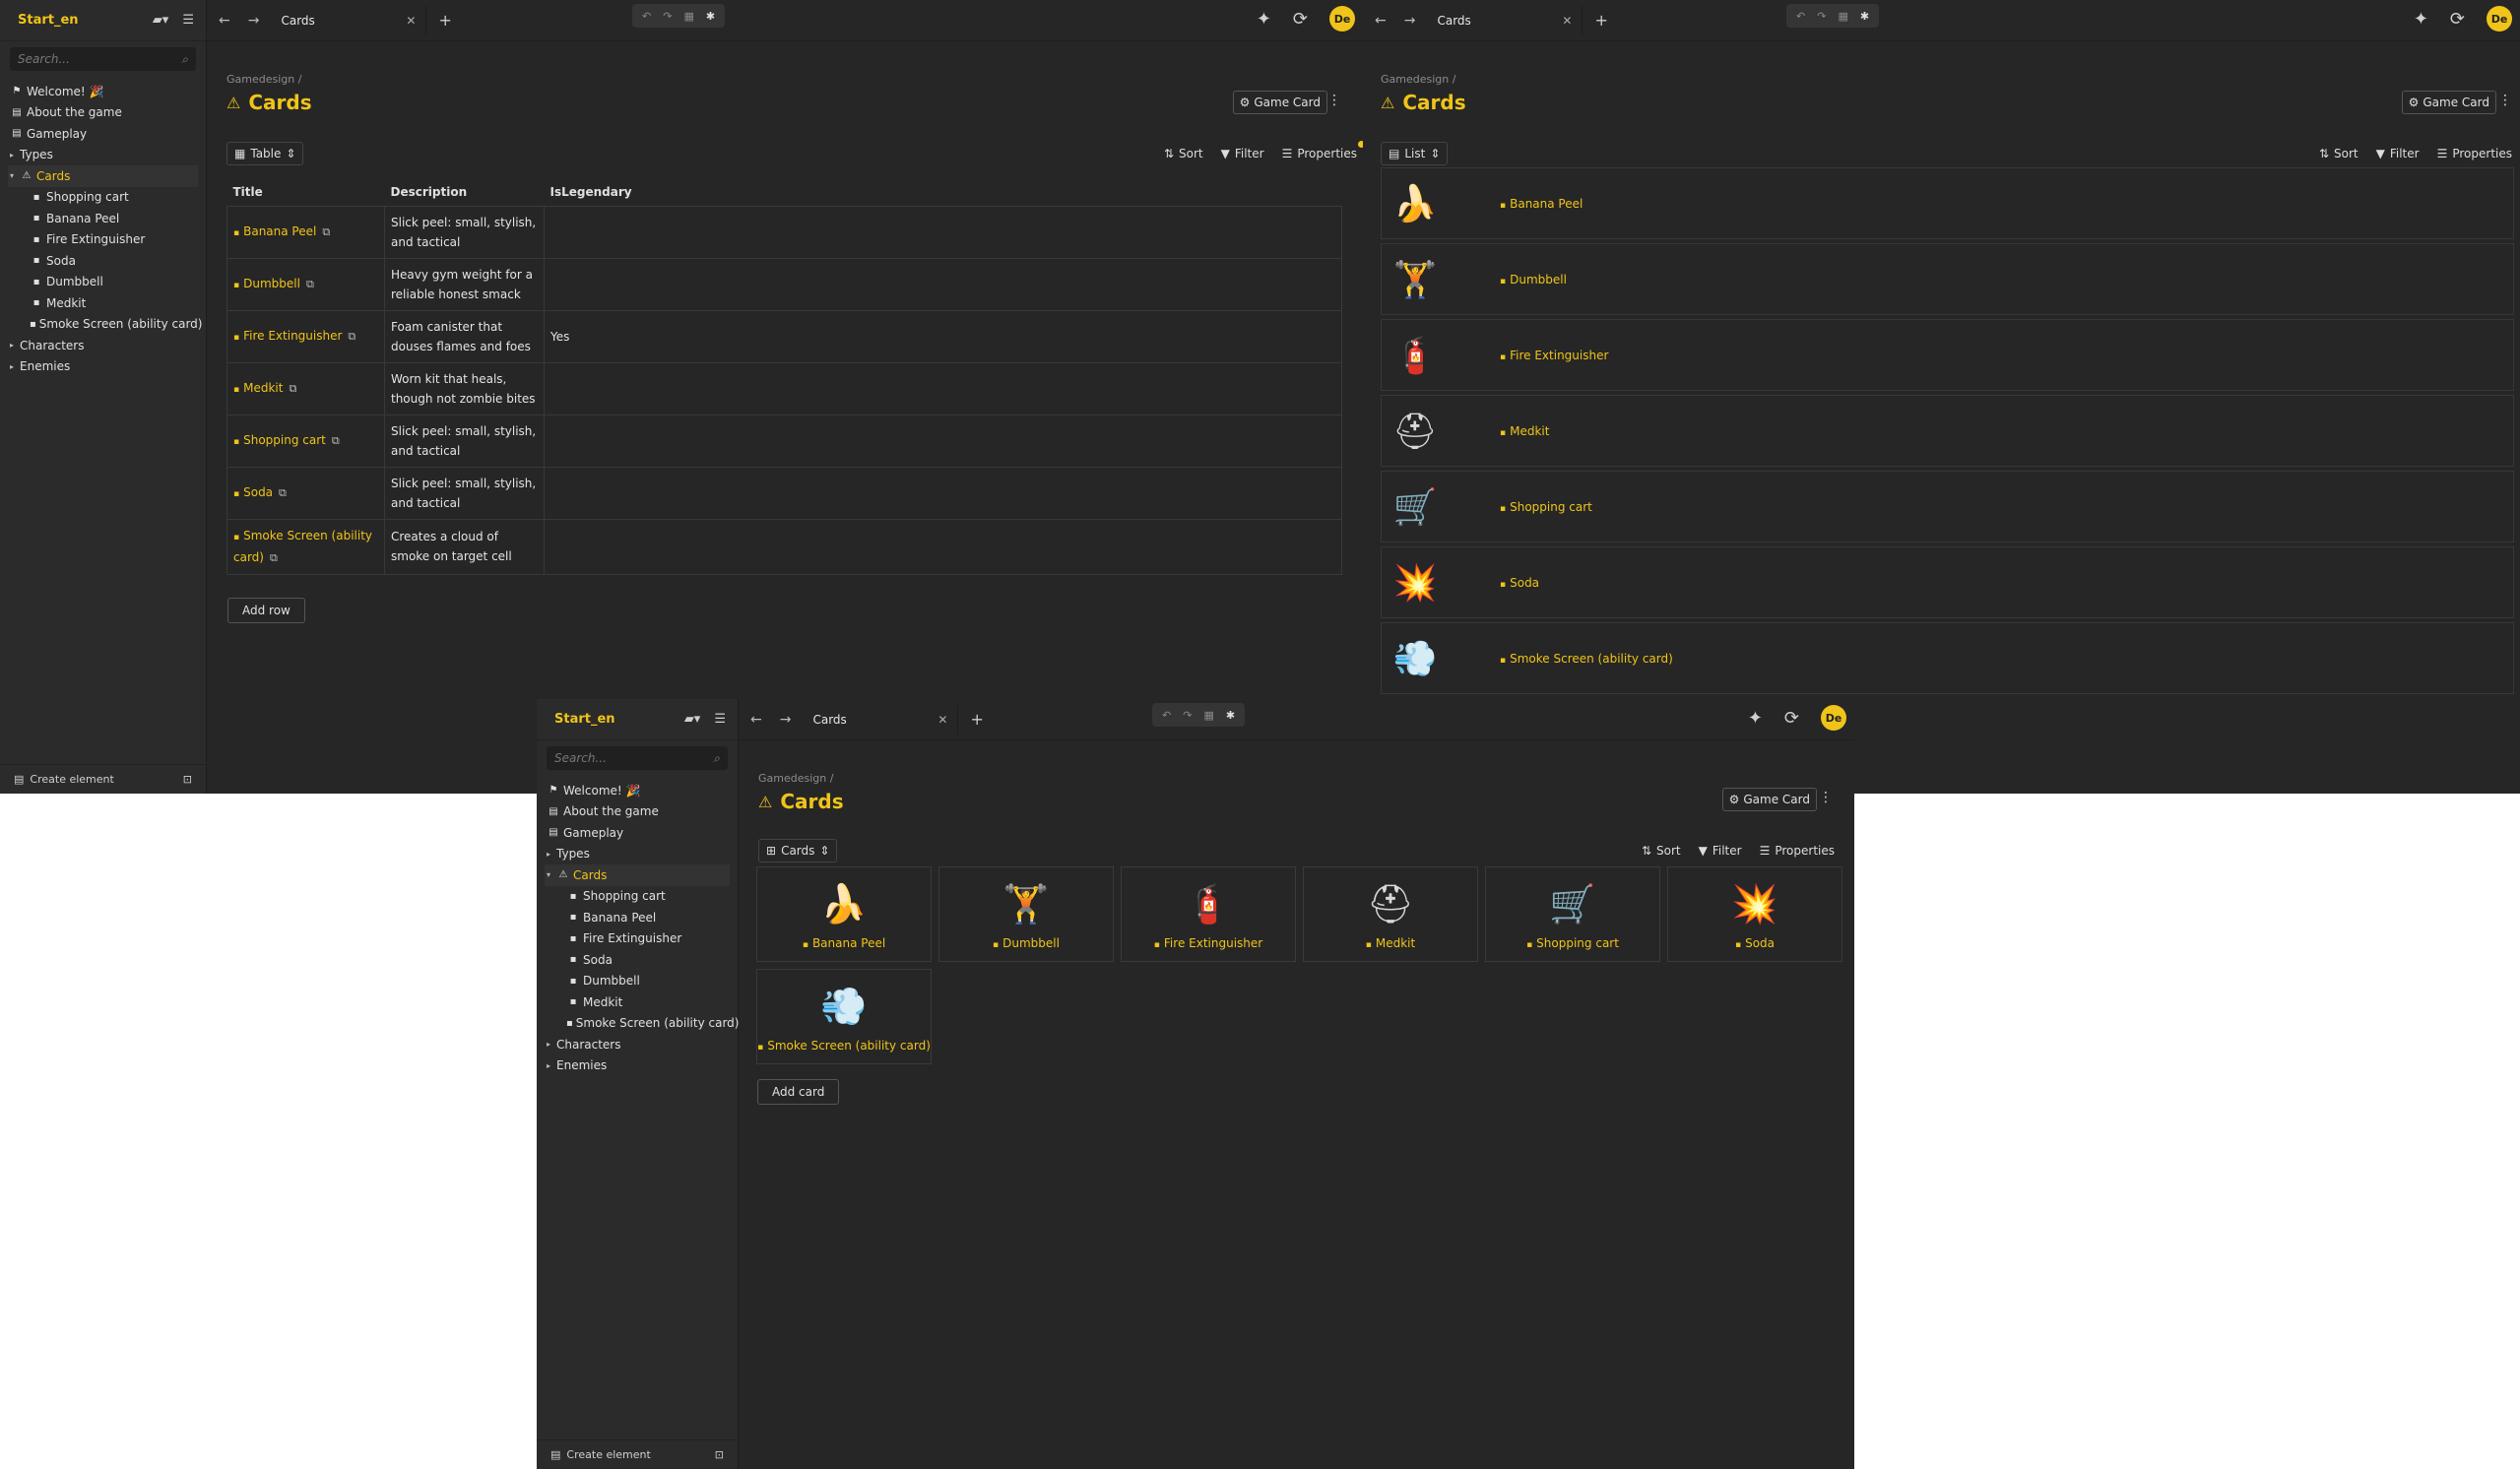 This screenshot has width=2520, height=1469. What do you see at coordinates (1390, 914) in the screenshot?
I see `gallery-card: ⛑ ▪ Medkit` at bounding box center [1390, 914].